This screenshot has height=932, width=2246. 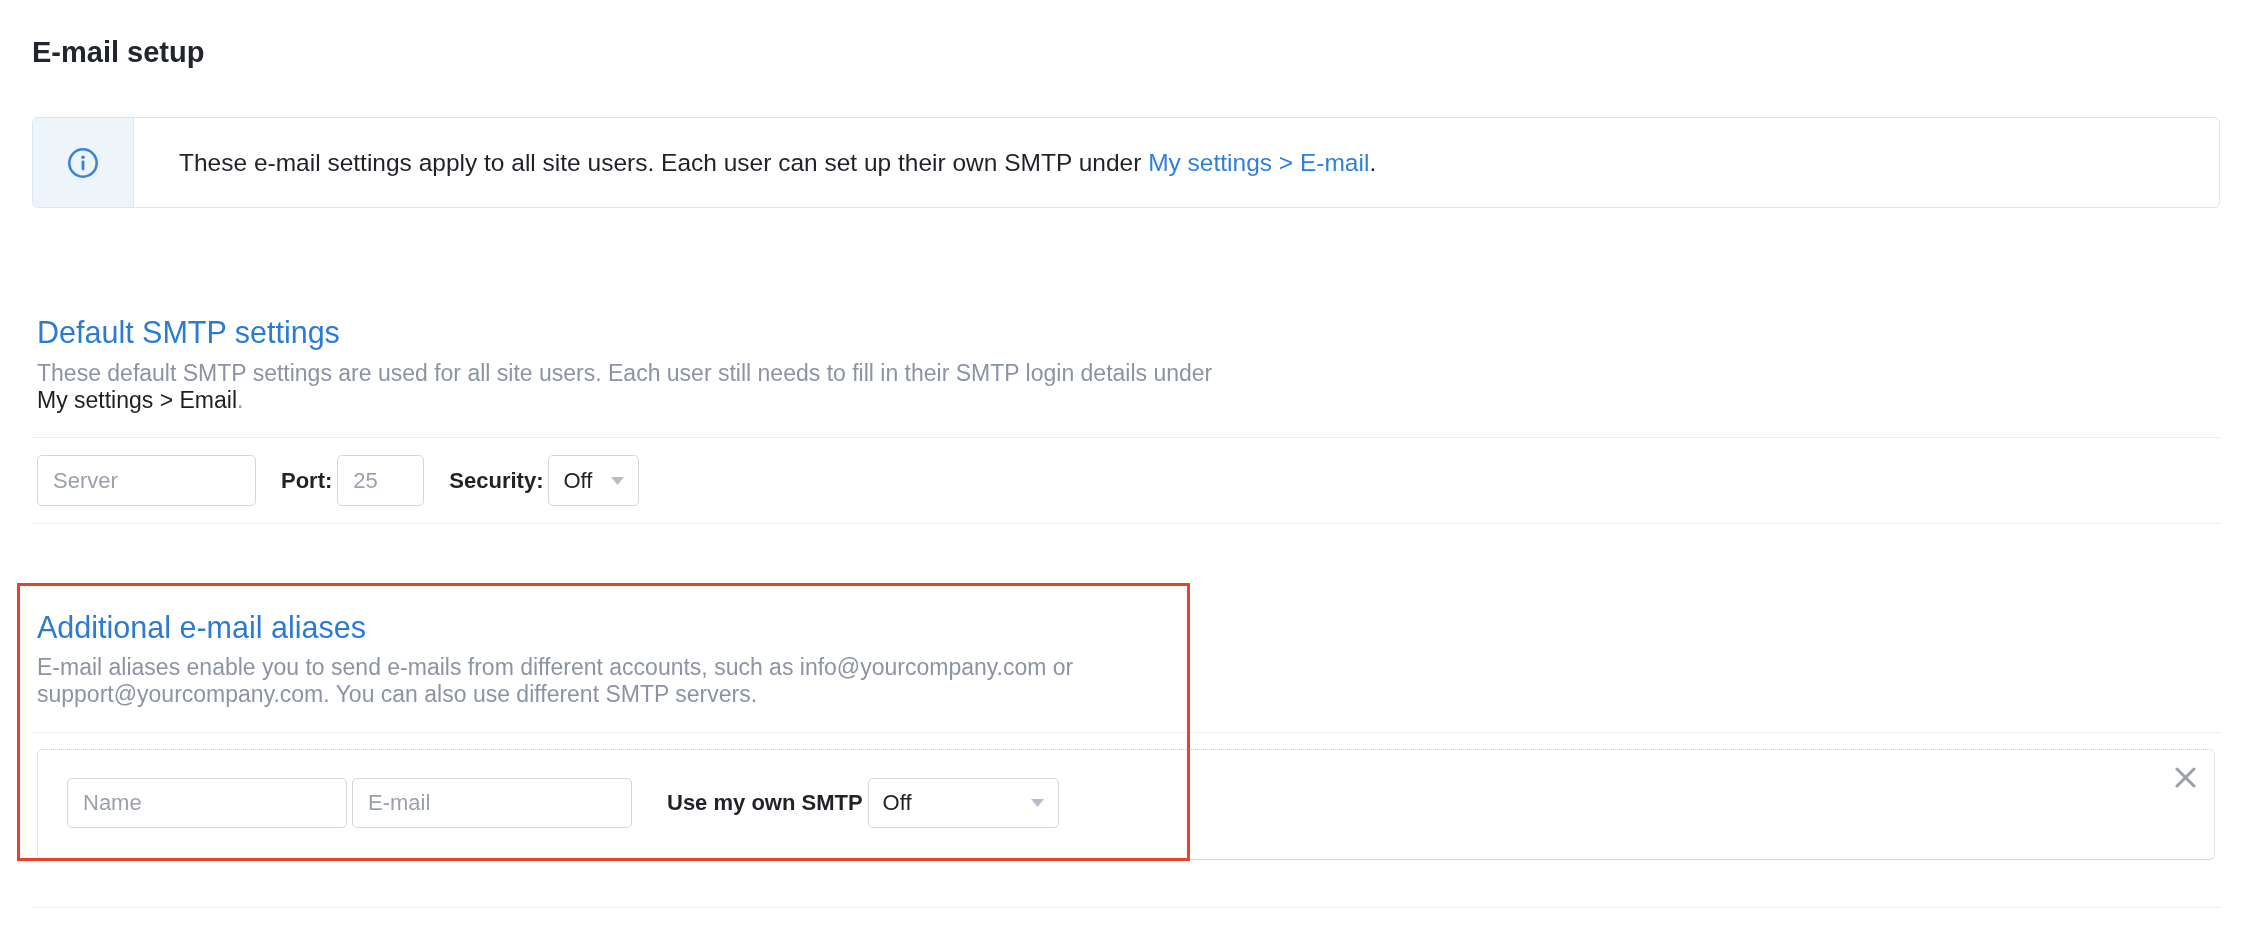 I want to click on input-field: 25, so click(x=381, y=480).